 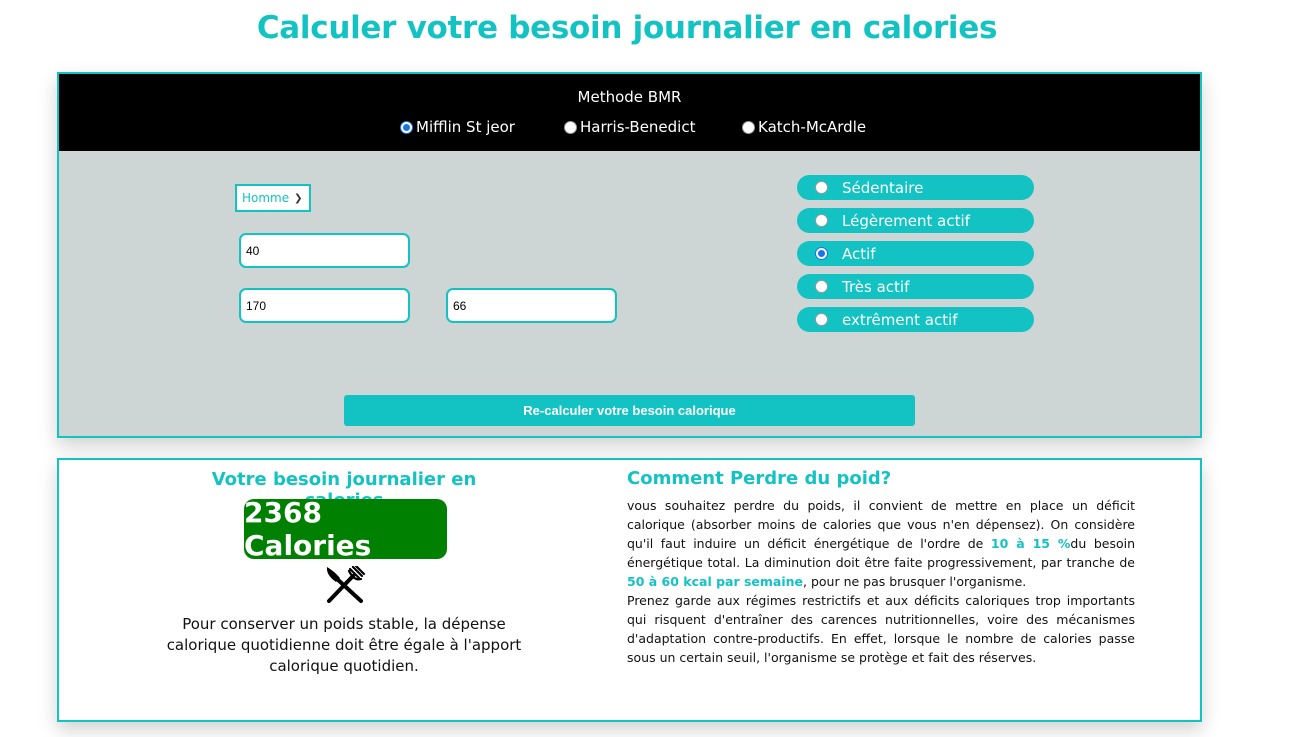 I want to click on weight-input: 66, so click(x=531, y=305).